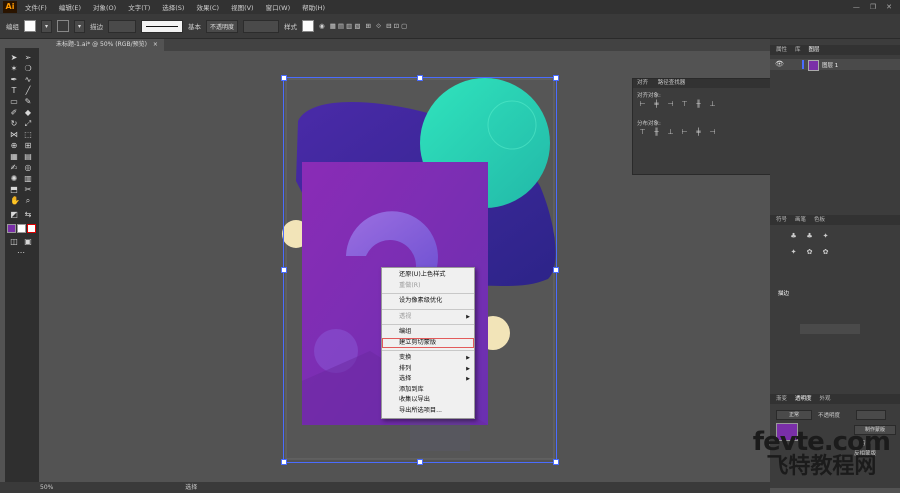 Image resolution: width=900 pixels, height=493 pixels. I want to click on distribute-top-icon: ⊤, so click(642, 132).